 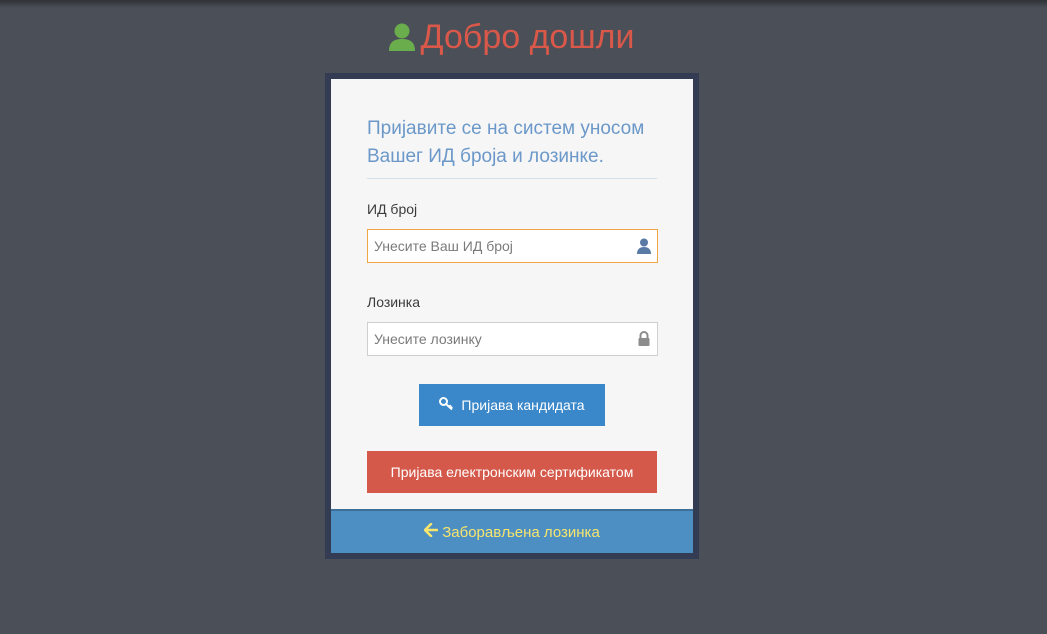 What do you see at coordinates (523, 405) in the screenshot?
I see `candidate-login-label: Пријава кандидата` at bounding box center [523, 405].